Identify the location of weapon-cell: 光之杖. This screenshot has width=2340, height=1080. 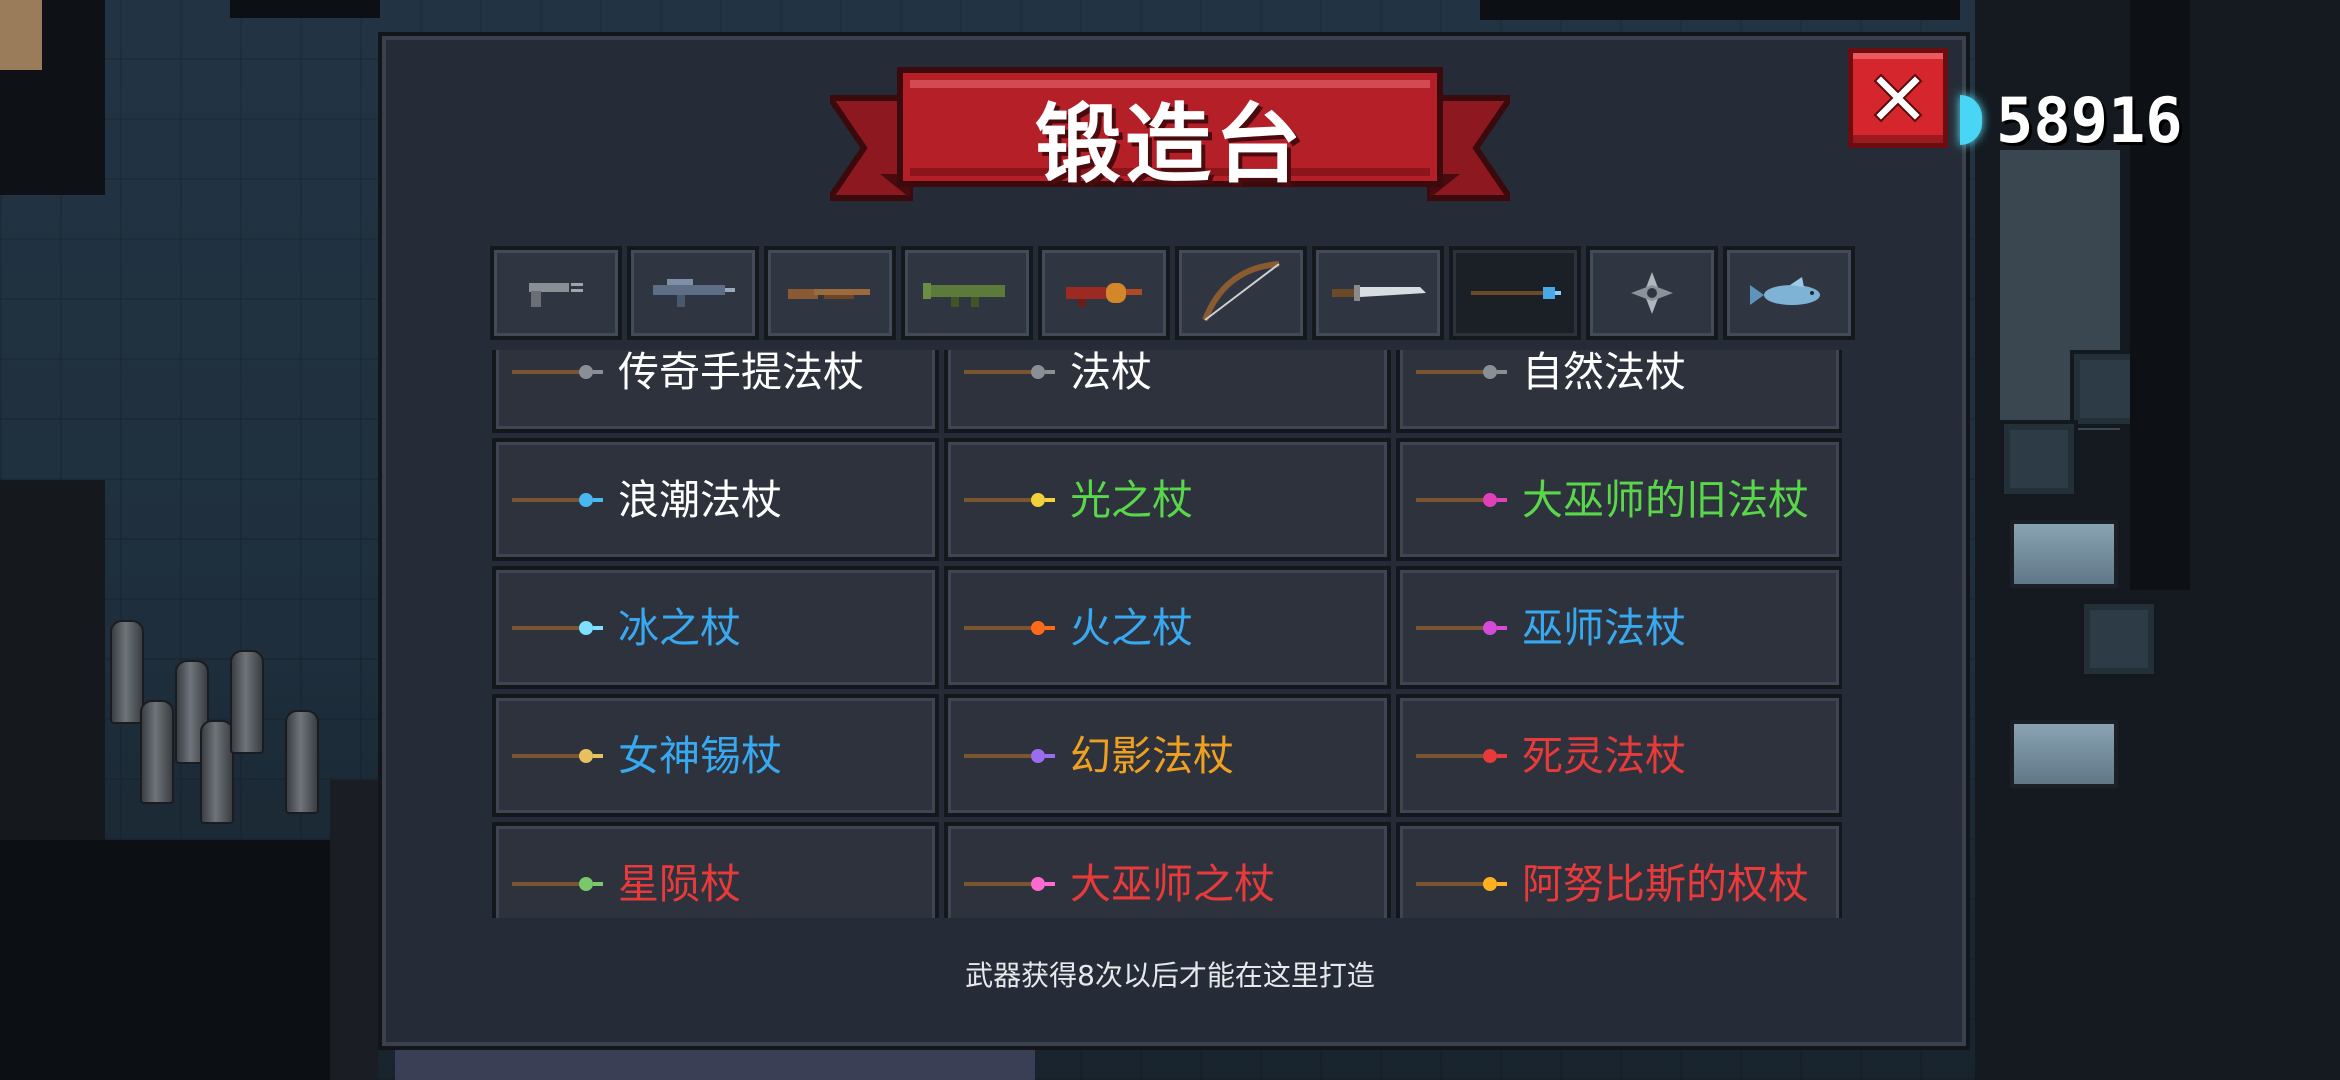
(1167, 499).